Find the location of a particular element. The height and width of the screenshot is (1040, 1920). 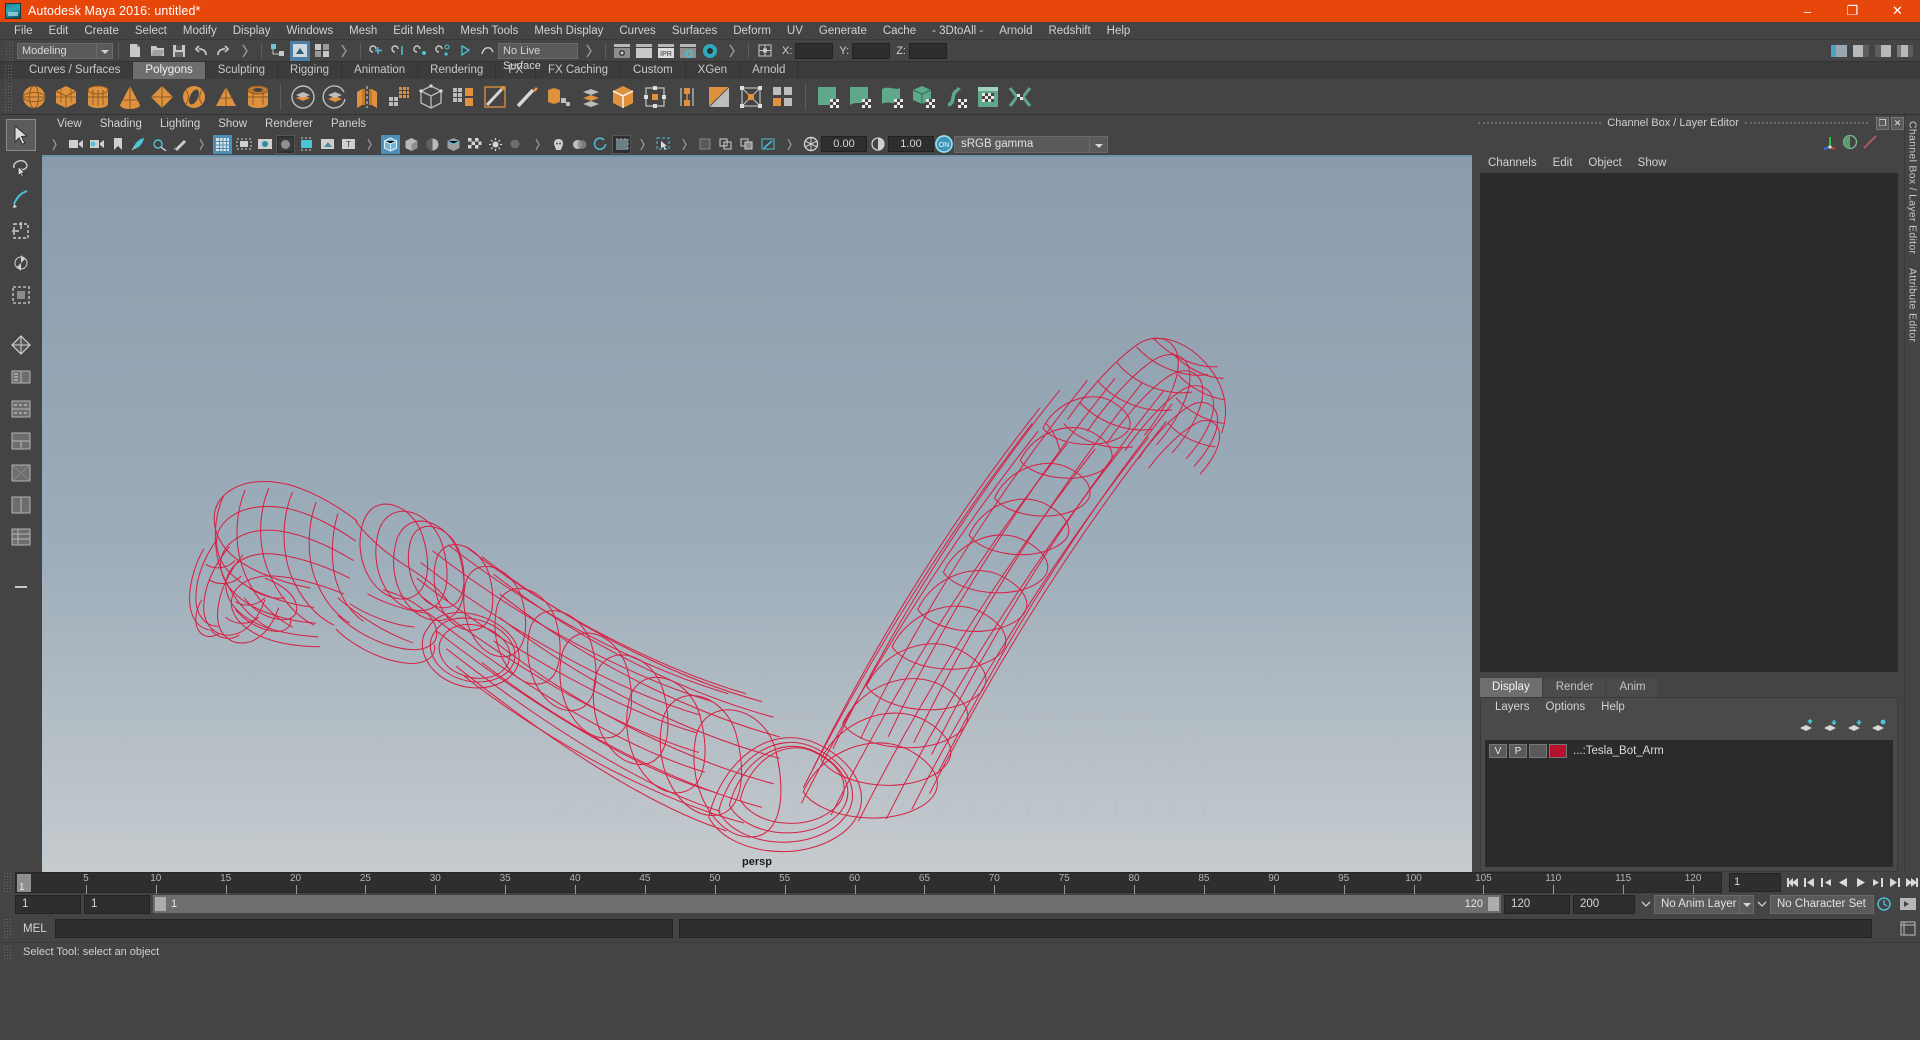

animation-end-time-field: 200 is located at coordinates (1604, 904).